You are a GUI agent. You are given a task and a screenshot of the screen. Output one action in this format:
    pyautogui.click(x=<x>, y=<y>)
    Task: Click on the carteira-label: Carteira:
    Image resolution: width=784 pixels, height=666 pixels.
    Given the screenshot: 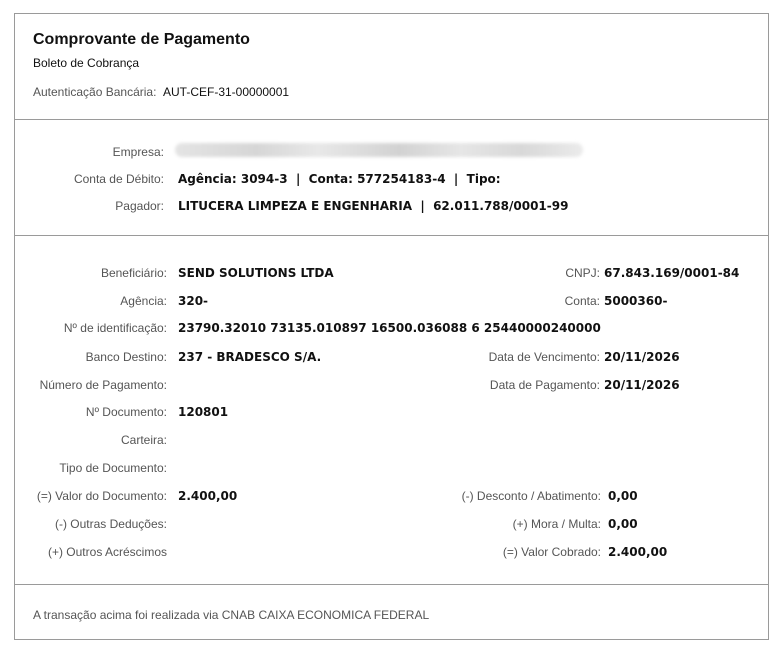 What is the action you would take?
    pyautogui.click(x=143, y=440)
    